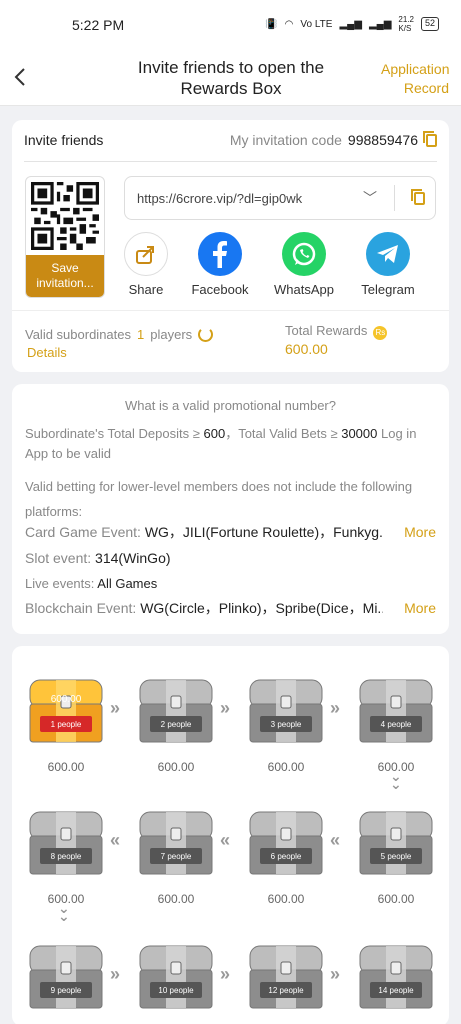 This screenshot has height=1024, width=461. What do you see at coordinates (230, 405) in the screenshot?
I see `rules-heading: What is a valid promotional number?` at bounding box center [230, 405].